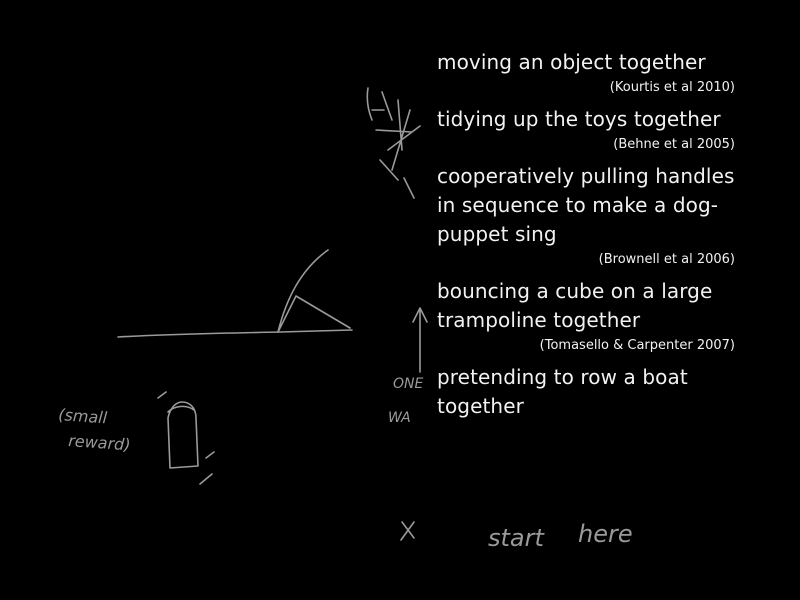 The image size is (800, 600). I want to click on example-text: tidying up the toys together, so click(579, 119).